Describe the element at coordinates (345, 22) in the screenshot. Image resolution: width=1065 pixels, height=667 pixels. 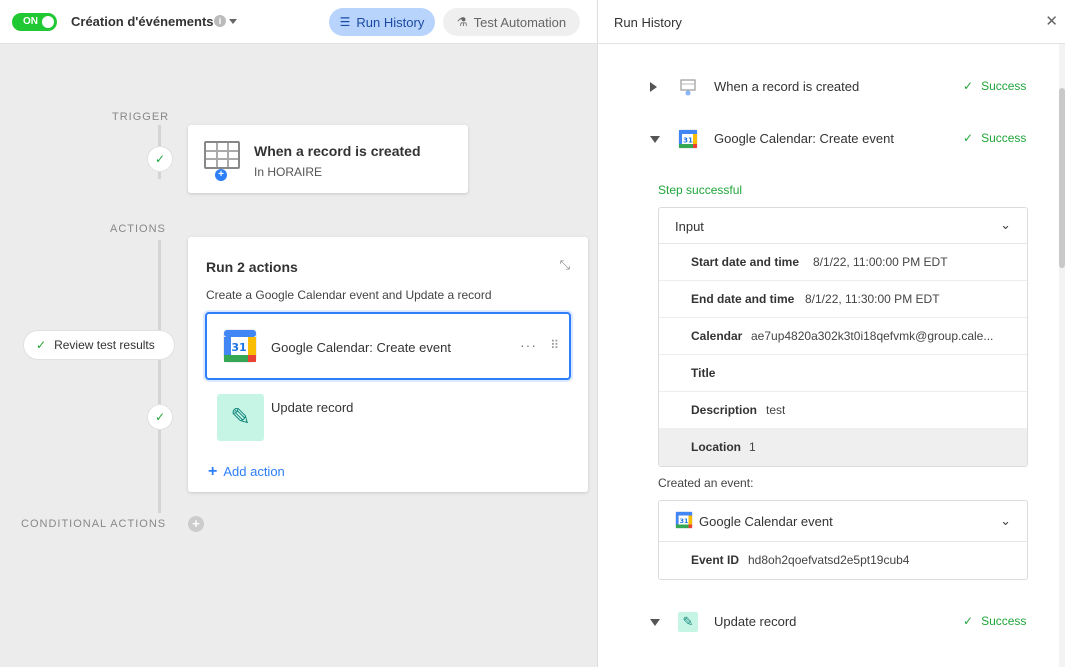
I see `list-icon: ☰` at that location.